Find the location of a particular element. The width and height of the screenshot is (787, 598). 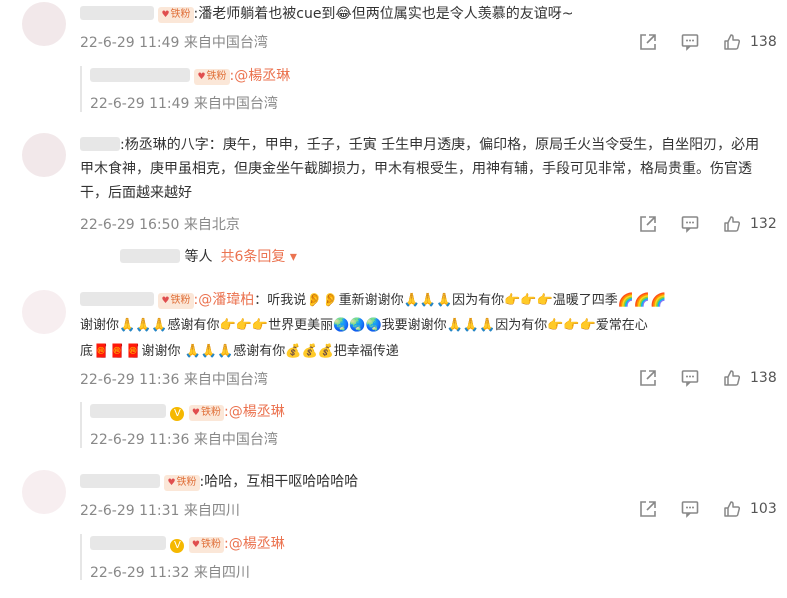

comment-1-actions: 138 is located at coordinates (707, 42).